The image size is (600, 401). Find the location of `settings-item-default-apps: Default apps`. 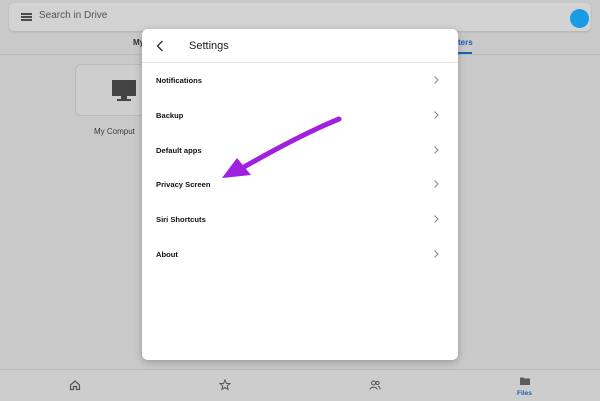

settings-item-default-apps: Default apps is located at coordinates (300, 150).